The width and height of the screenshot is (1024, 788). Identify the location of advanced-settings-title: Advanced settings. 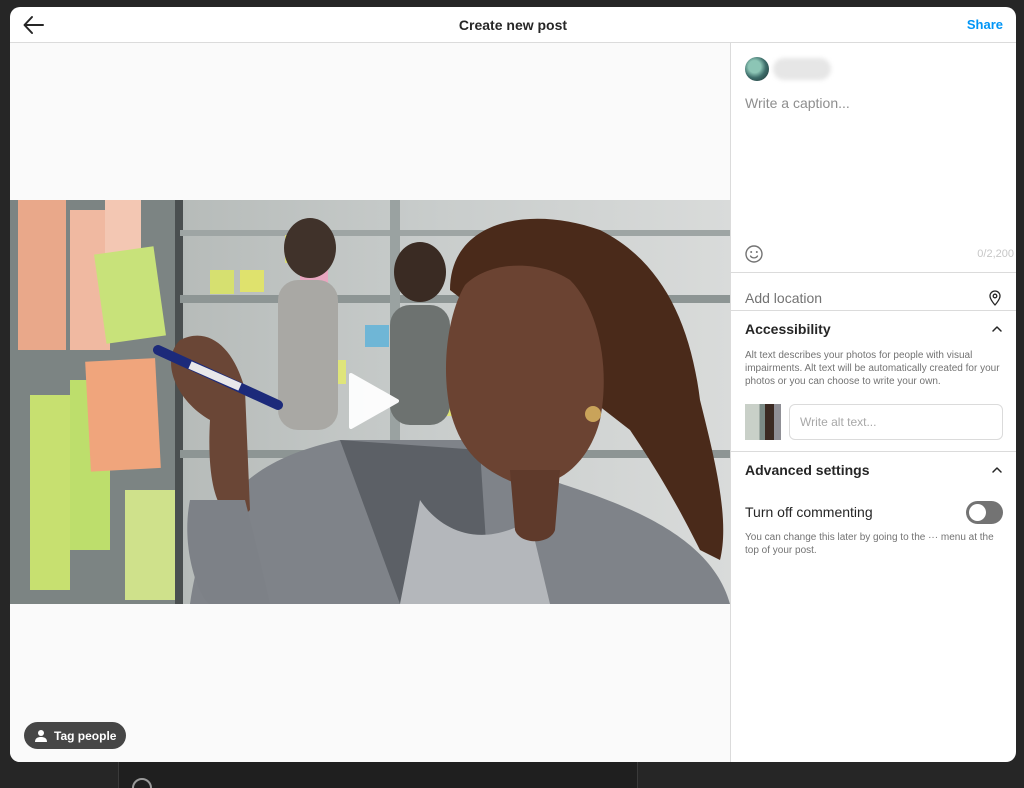
(807, 470).